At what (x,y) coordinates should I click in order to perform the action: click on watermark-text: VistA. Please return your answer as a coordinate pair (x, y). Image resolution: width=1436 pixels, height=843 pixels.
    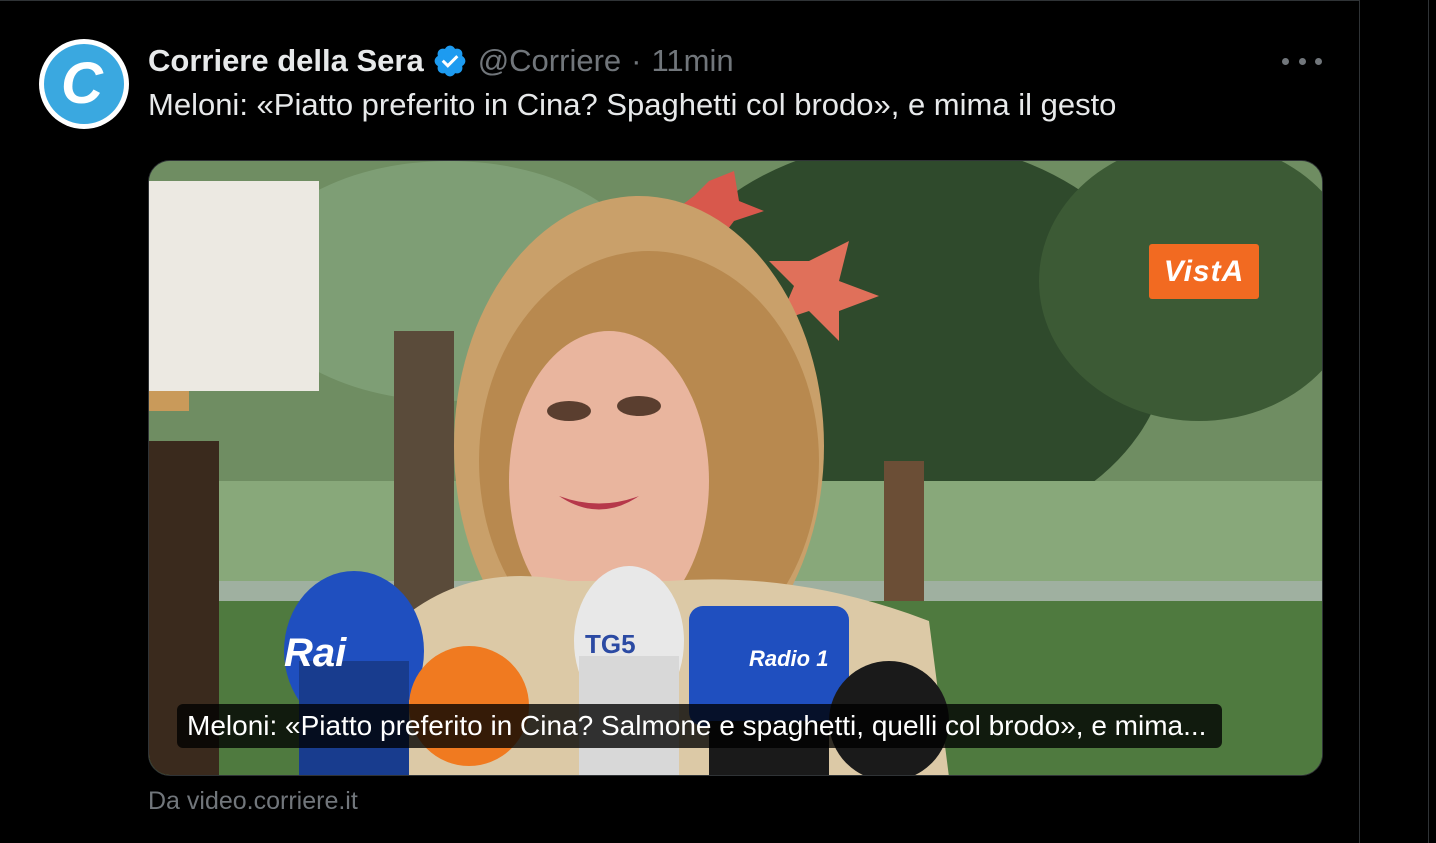
    Looking at the image, I should click on (1204, 271).